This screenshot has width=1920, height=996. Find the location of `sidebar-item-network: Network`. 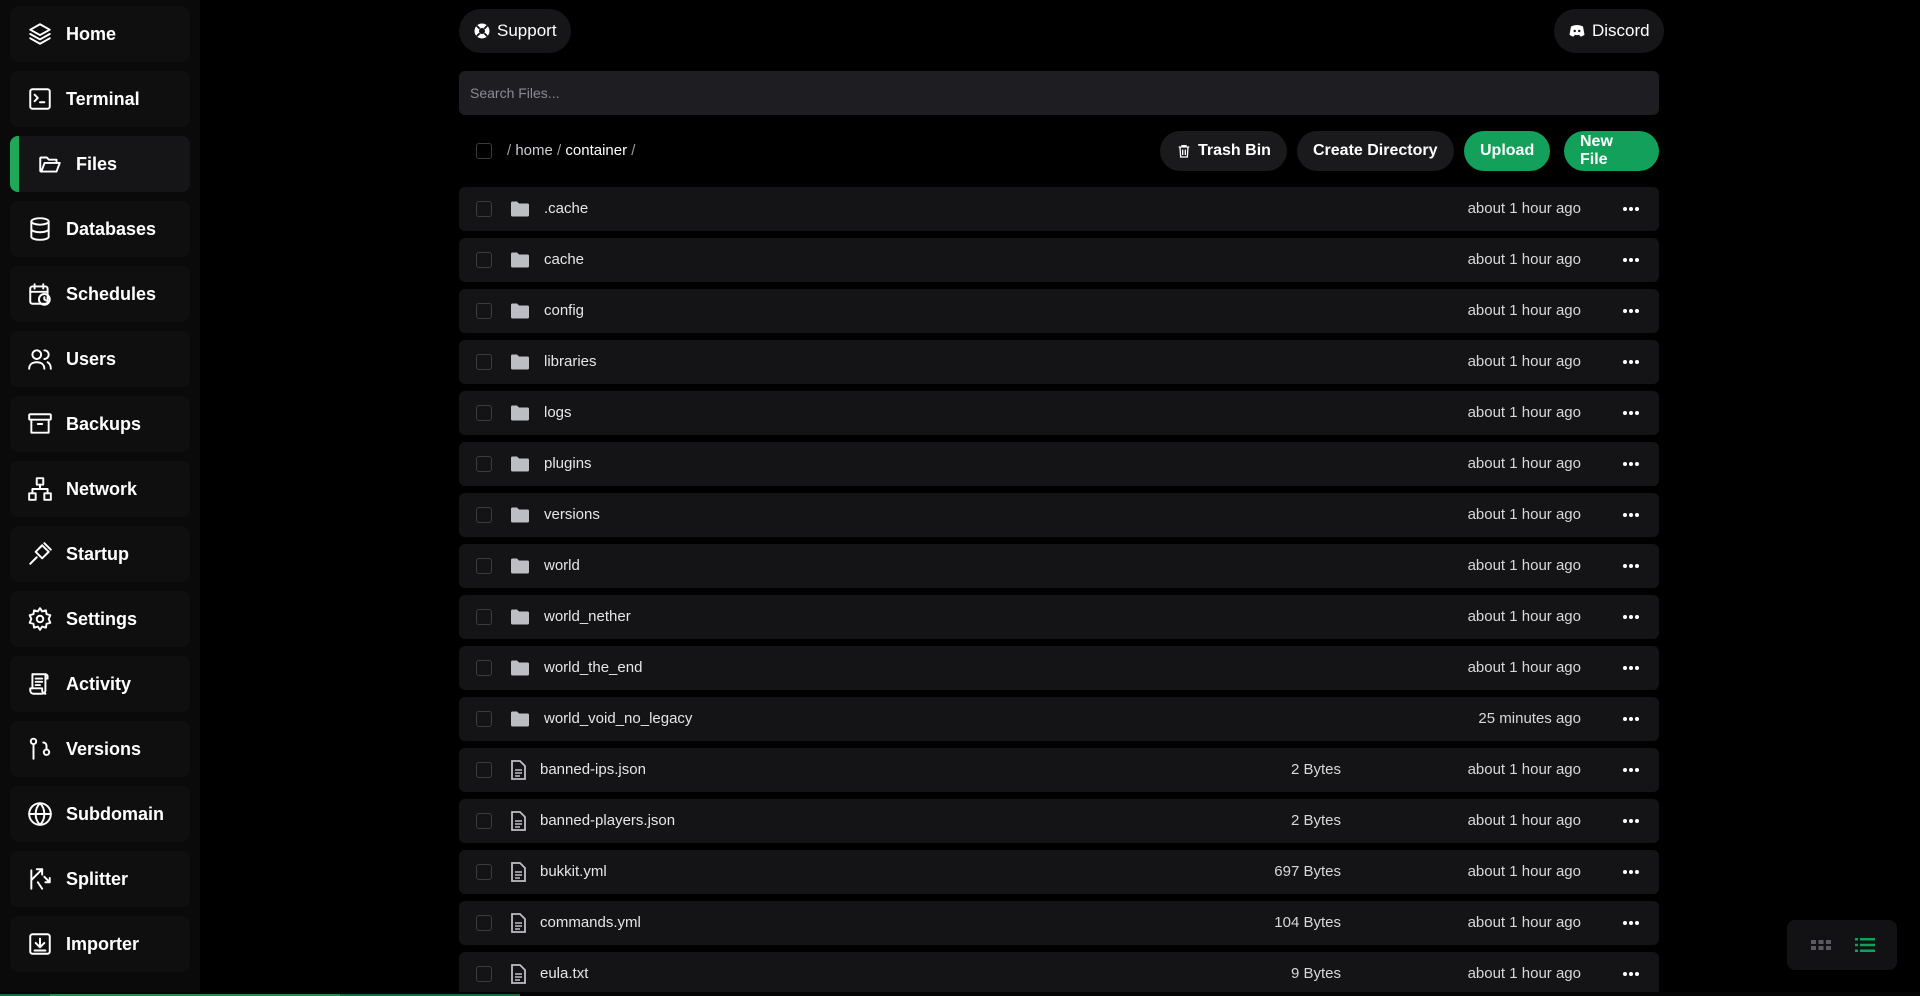

sidebar-item-network: Network is located at coordinates (100, 489).